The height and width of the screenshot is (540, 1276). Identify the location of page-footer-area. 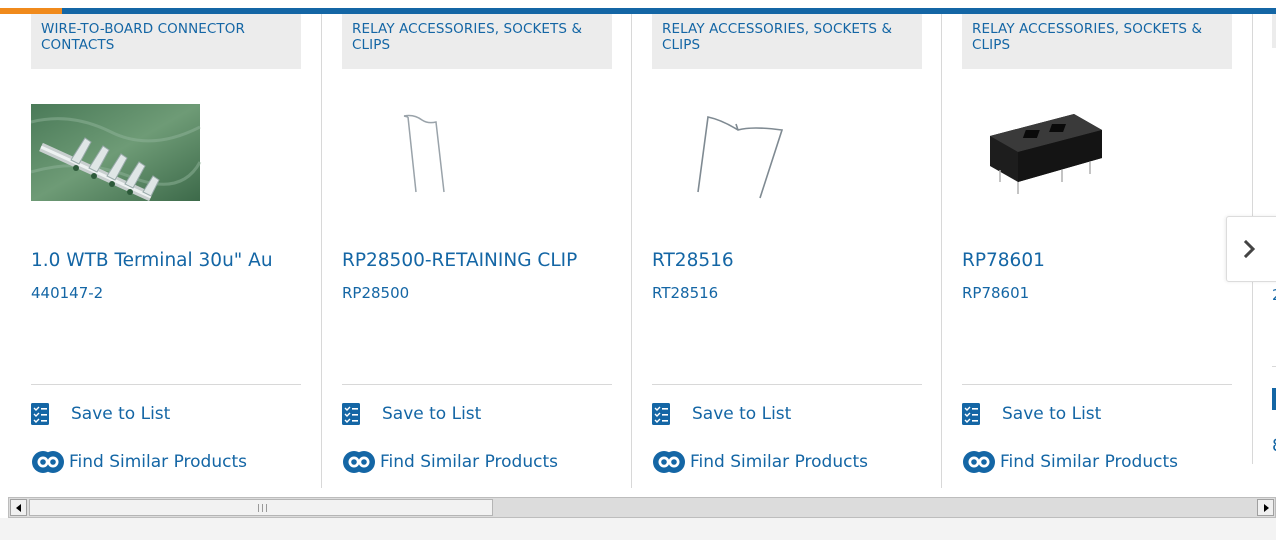
(638, 529).